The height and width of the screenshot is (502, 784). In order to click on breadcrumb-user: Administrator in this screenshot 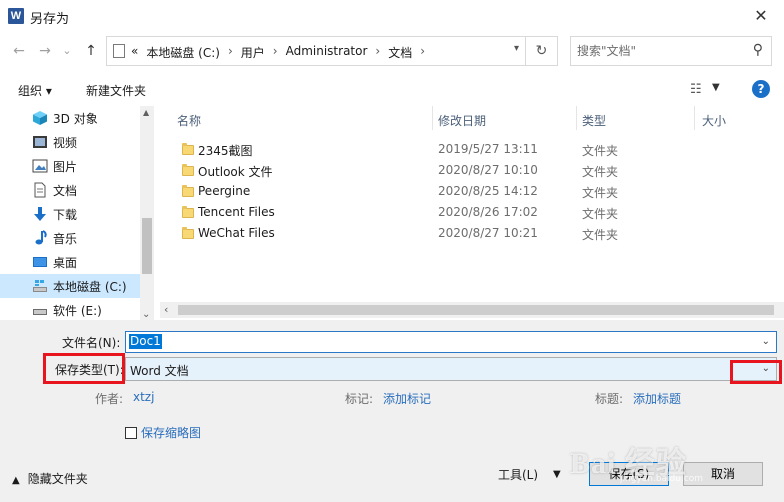, I will do `click(327, 52)`.